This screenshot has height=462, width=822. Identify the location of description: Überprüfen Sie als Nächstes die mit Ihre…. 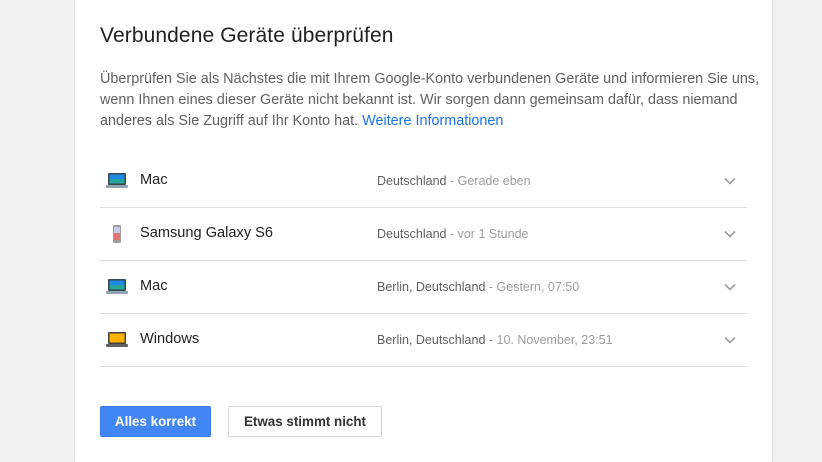
(430, 100).